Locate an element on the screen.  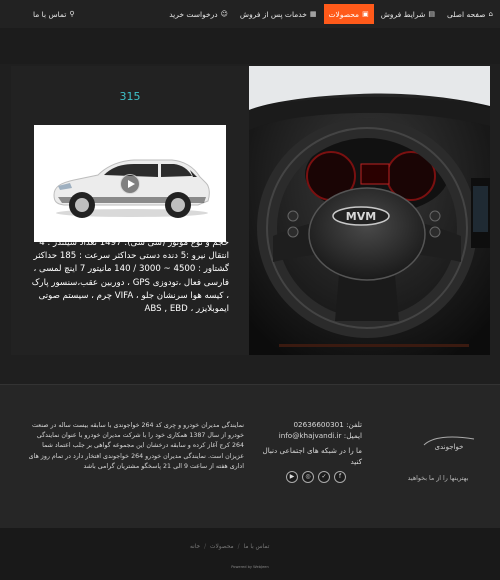
nav-products: ▣ محصولات is located at coordinates (348, 14).